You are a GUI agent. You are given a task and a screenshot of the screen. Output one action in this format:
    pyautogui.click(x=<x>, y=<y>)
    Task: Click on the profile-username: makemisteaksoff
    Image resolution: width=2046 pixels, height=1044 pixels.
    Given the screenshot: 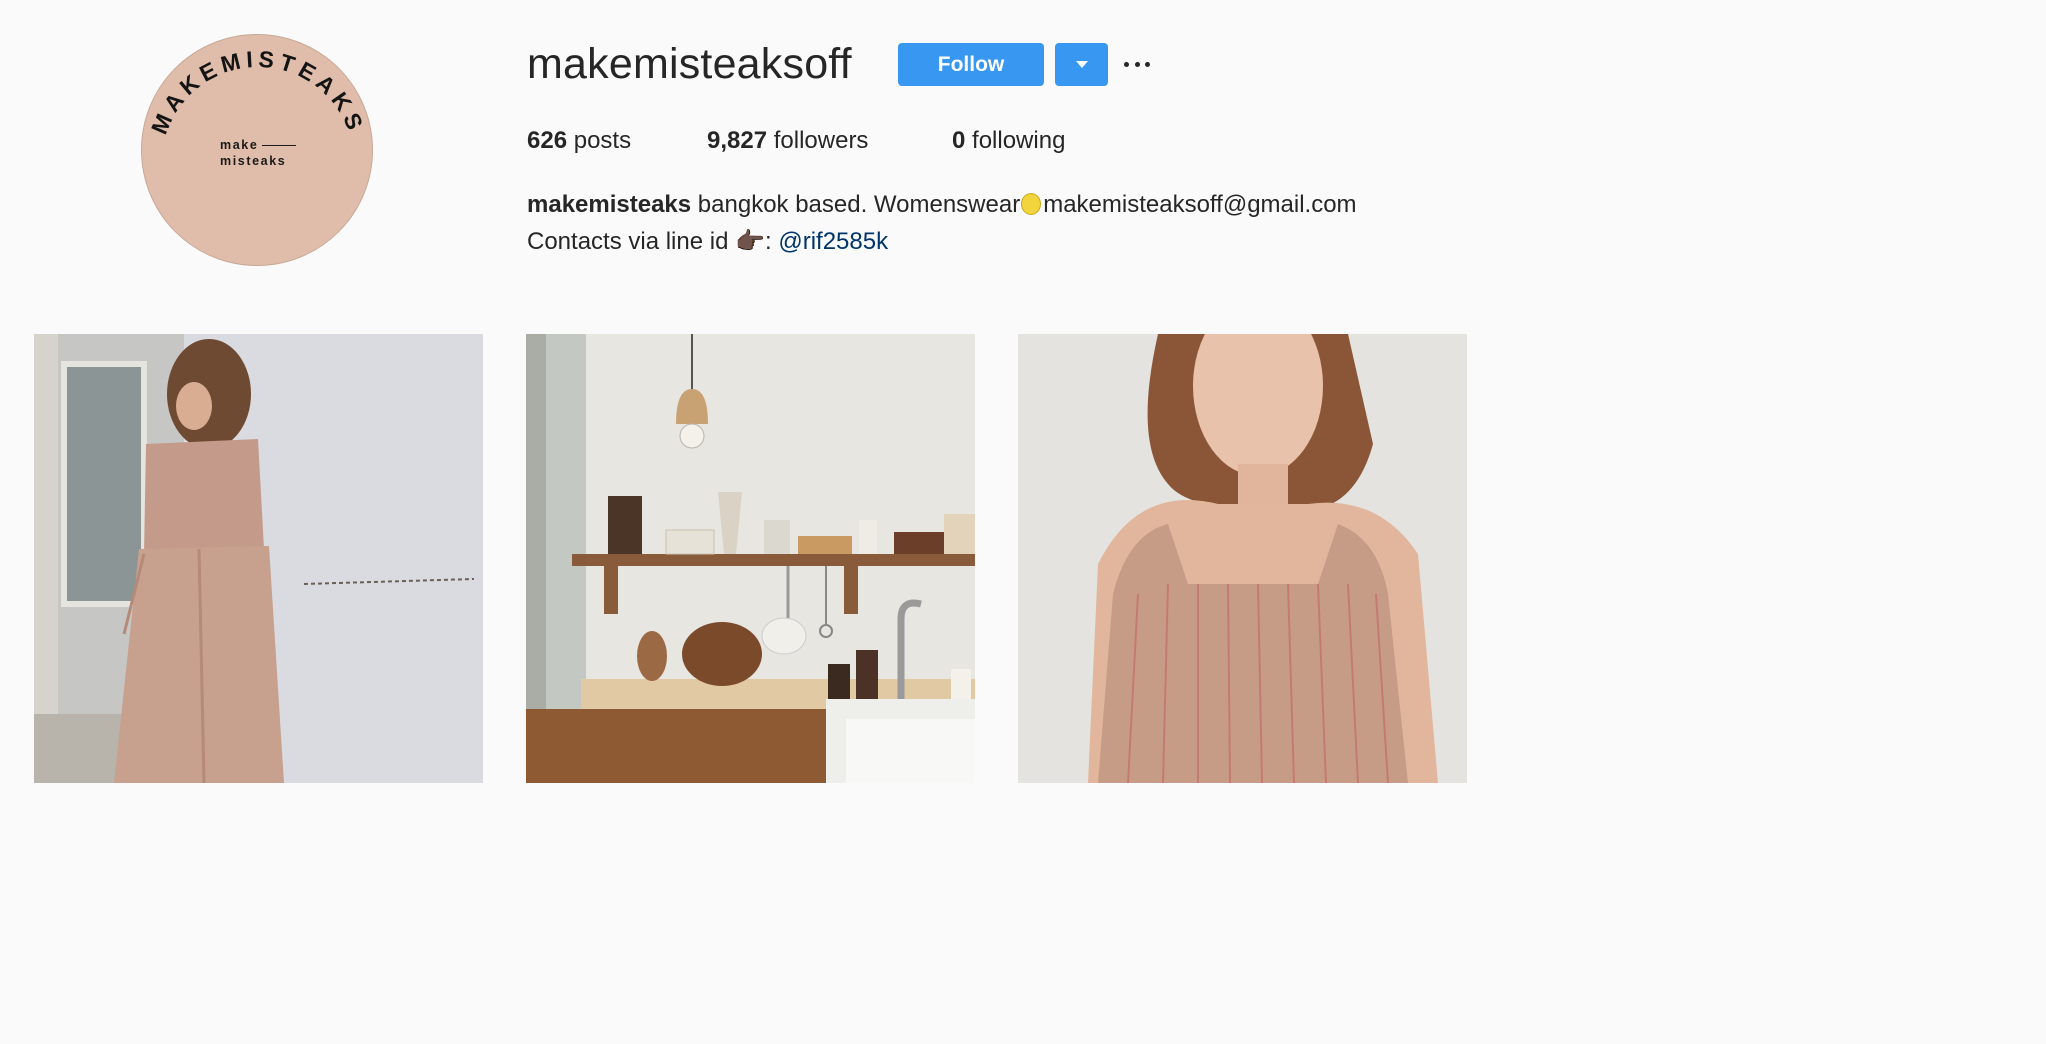 What is the action you would take?
    pyautogui.click(x=689, y=64)
    